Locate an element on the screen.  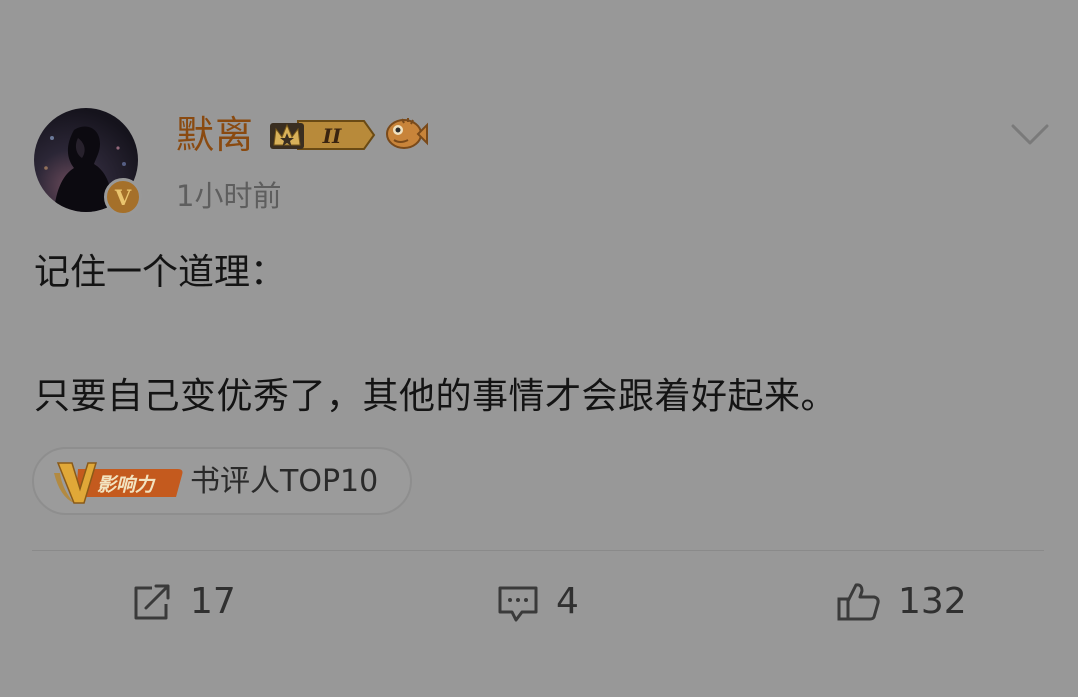
chevron-down-icon is located at coordinates (1030, 135).